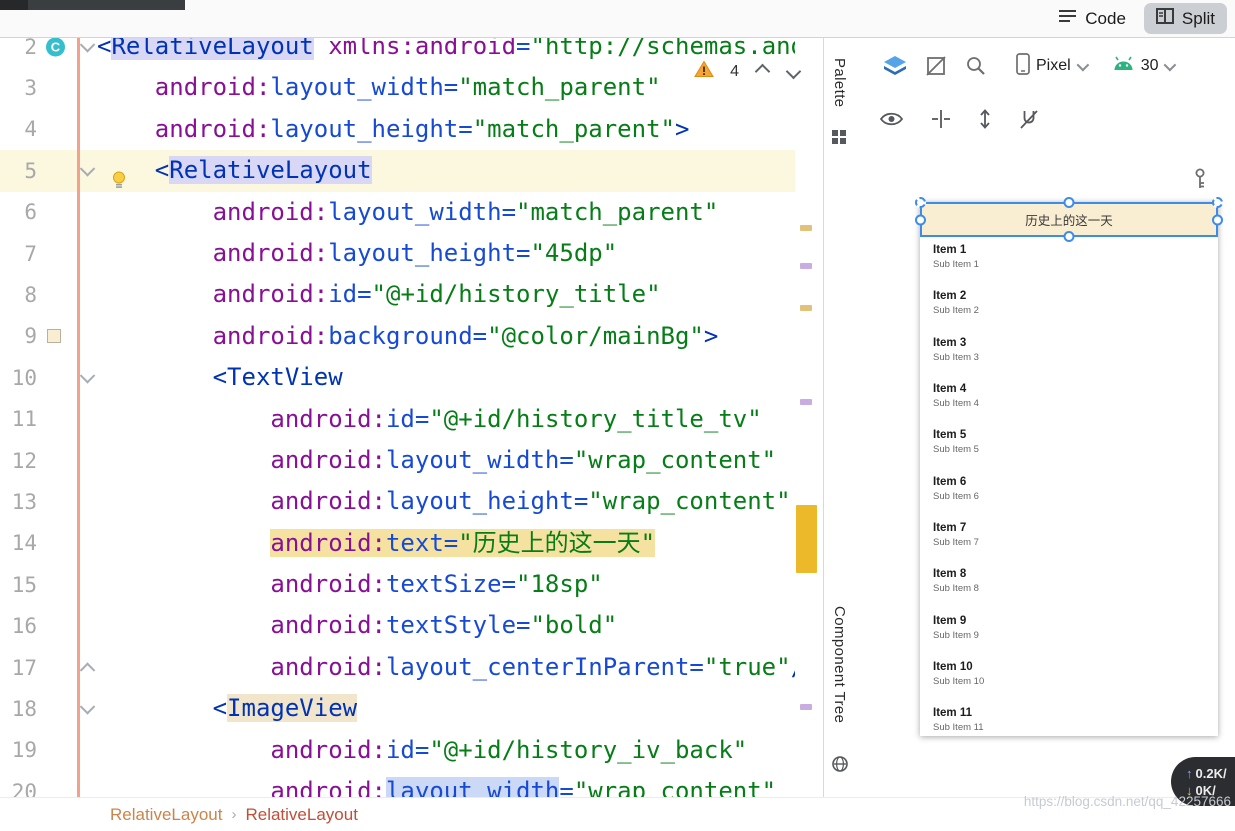 This screenshot has height=831, width=1235. Describe the element at coordinates (397, 87) in the screenshot. I see `code-line: 3 android:layout_width="match_parent"` at that location.